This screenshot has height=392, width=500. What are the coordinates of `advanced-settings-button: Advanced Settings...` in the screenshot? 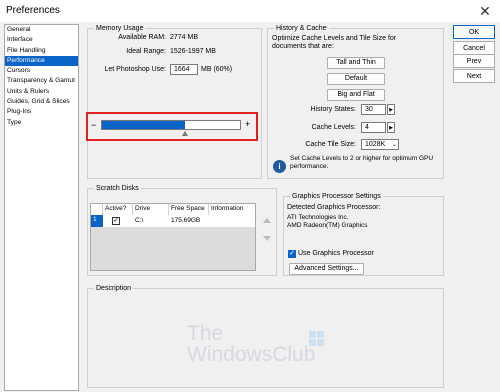 It's located at (326, 269).